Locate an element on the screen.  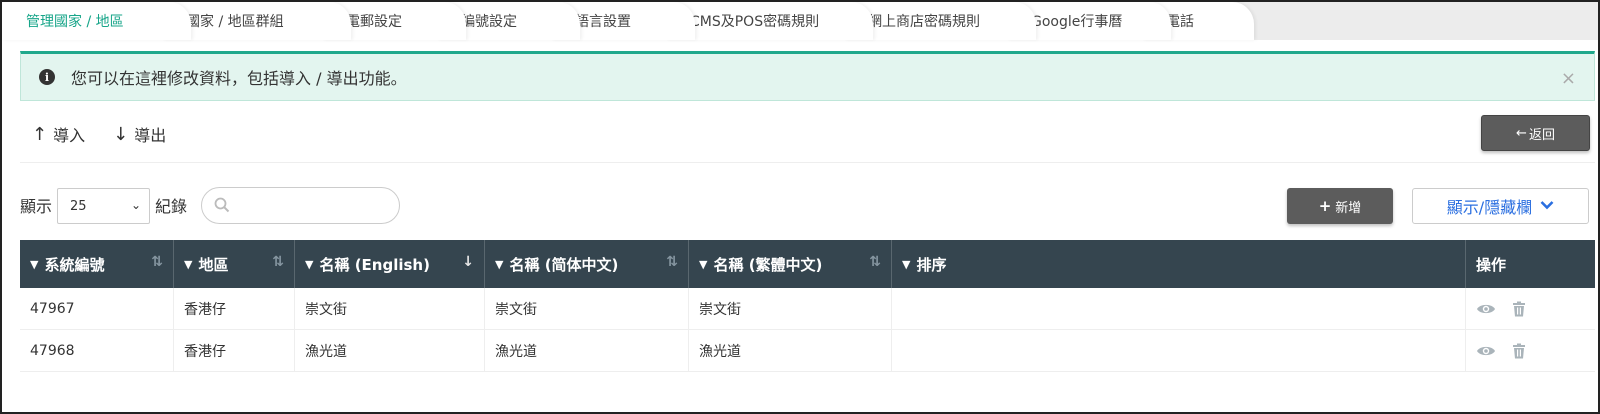
column-header-name-tc: ▼ 名稱 (繁體中文) ⇅ is located at coordinates (790, 264).